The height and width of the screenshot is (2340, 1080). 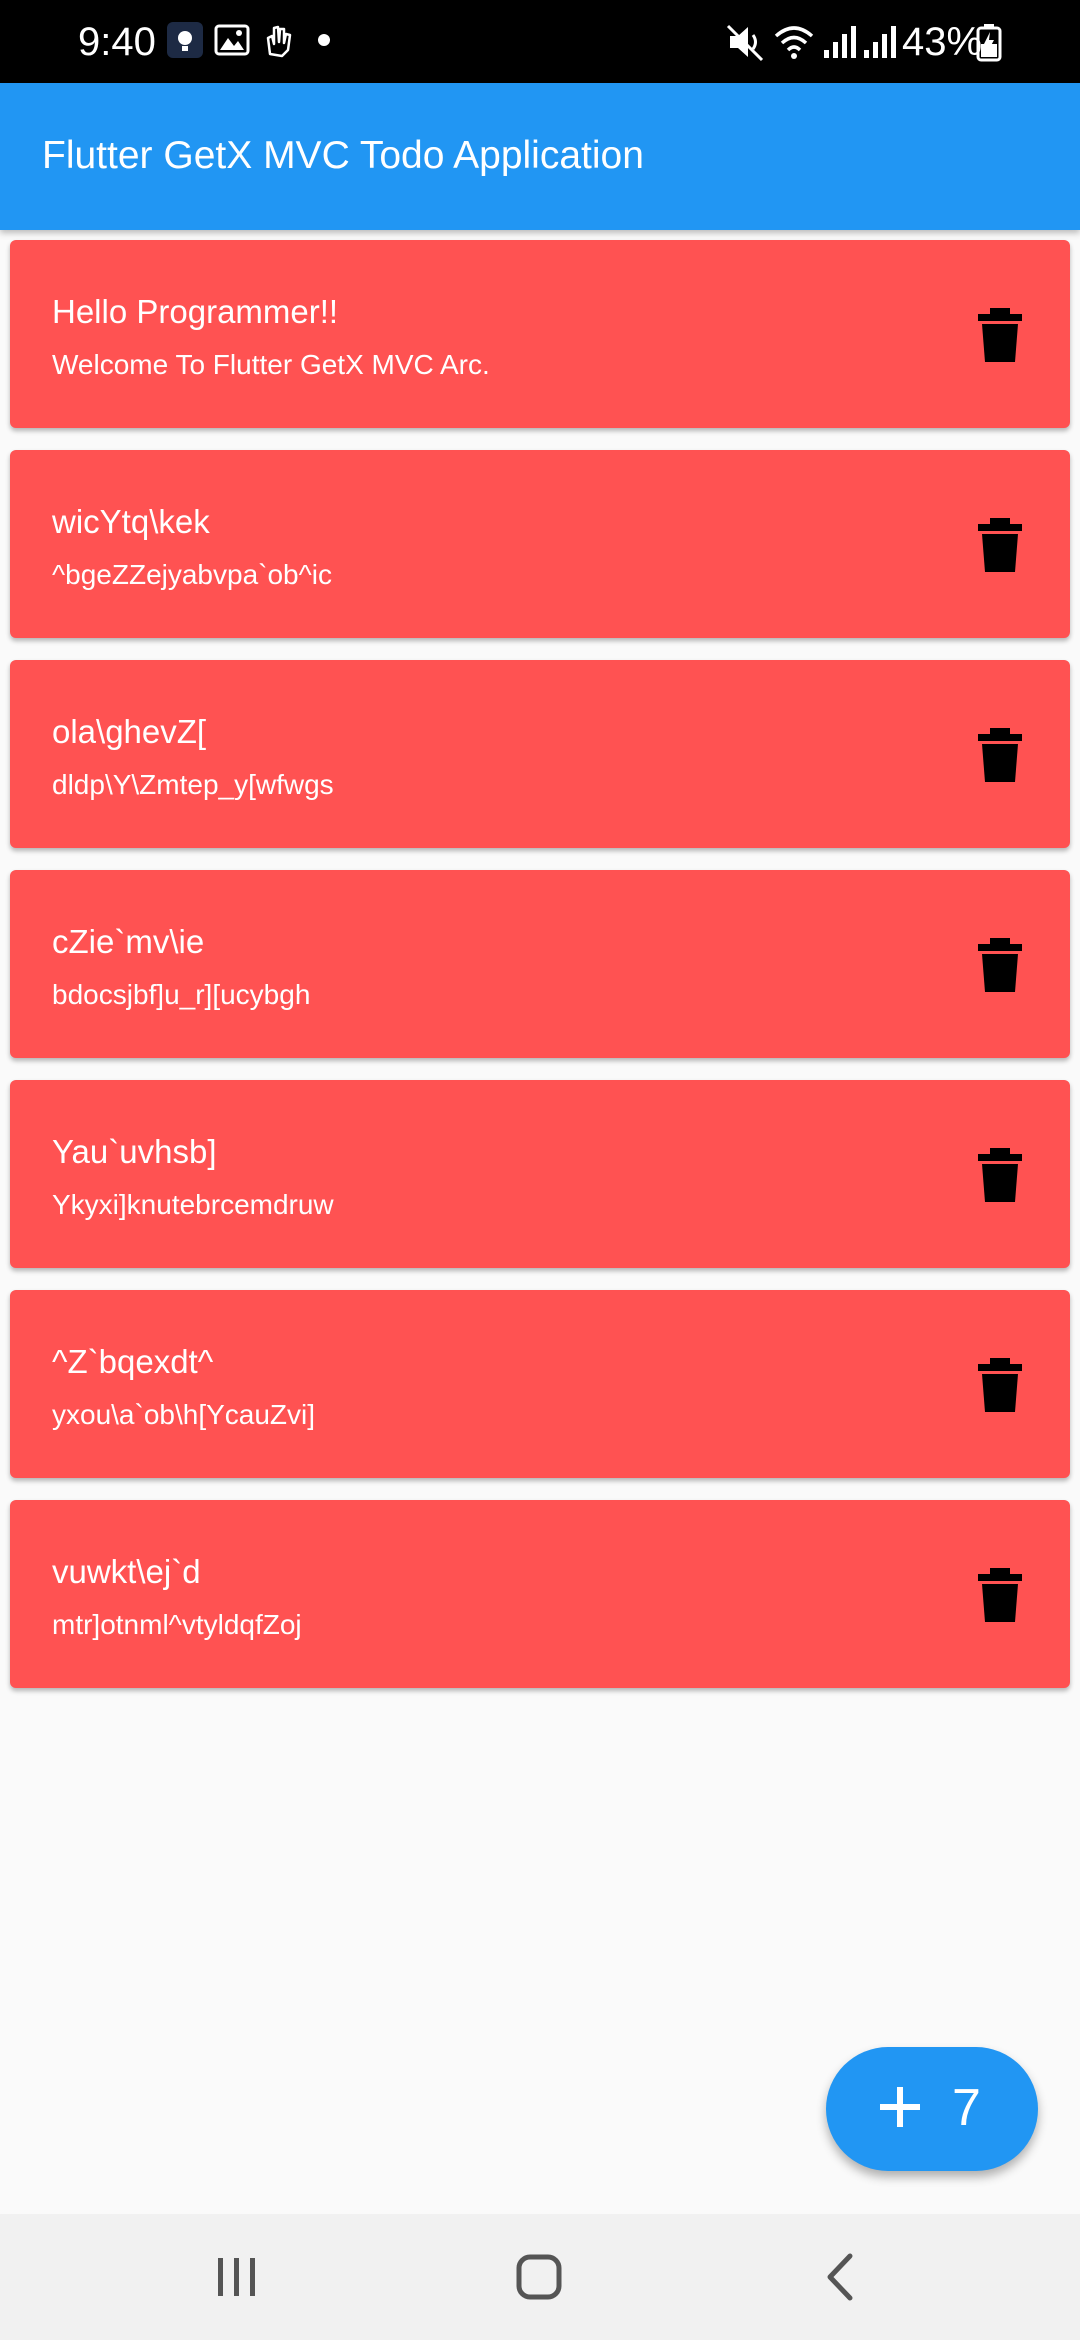 I want to click on todo-title: ^Z`bqexdt^, so click(x=133, y=1361).